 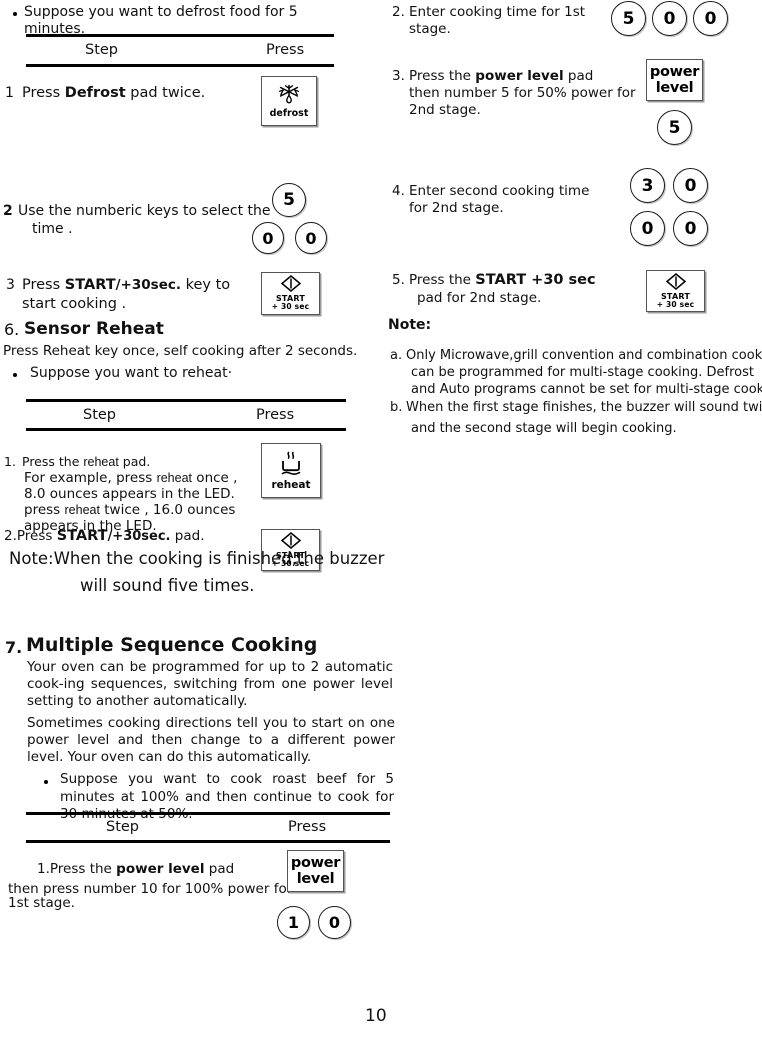 I want to click on right-step3-line1: Press the power level pad, so click(x=501, y=76).